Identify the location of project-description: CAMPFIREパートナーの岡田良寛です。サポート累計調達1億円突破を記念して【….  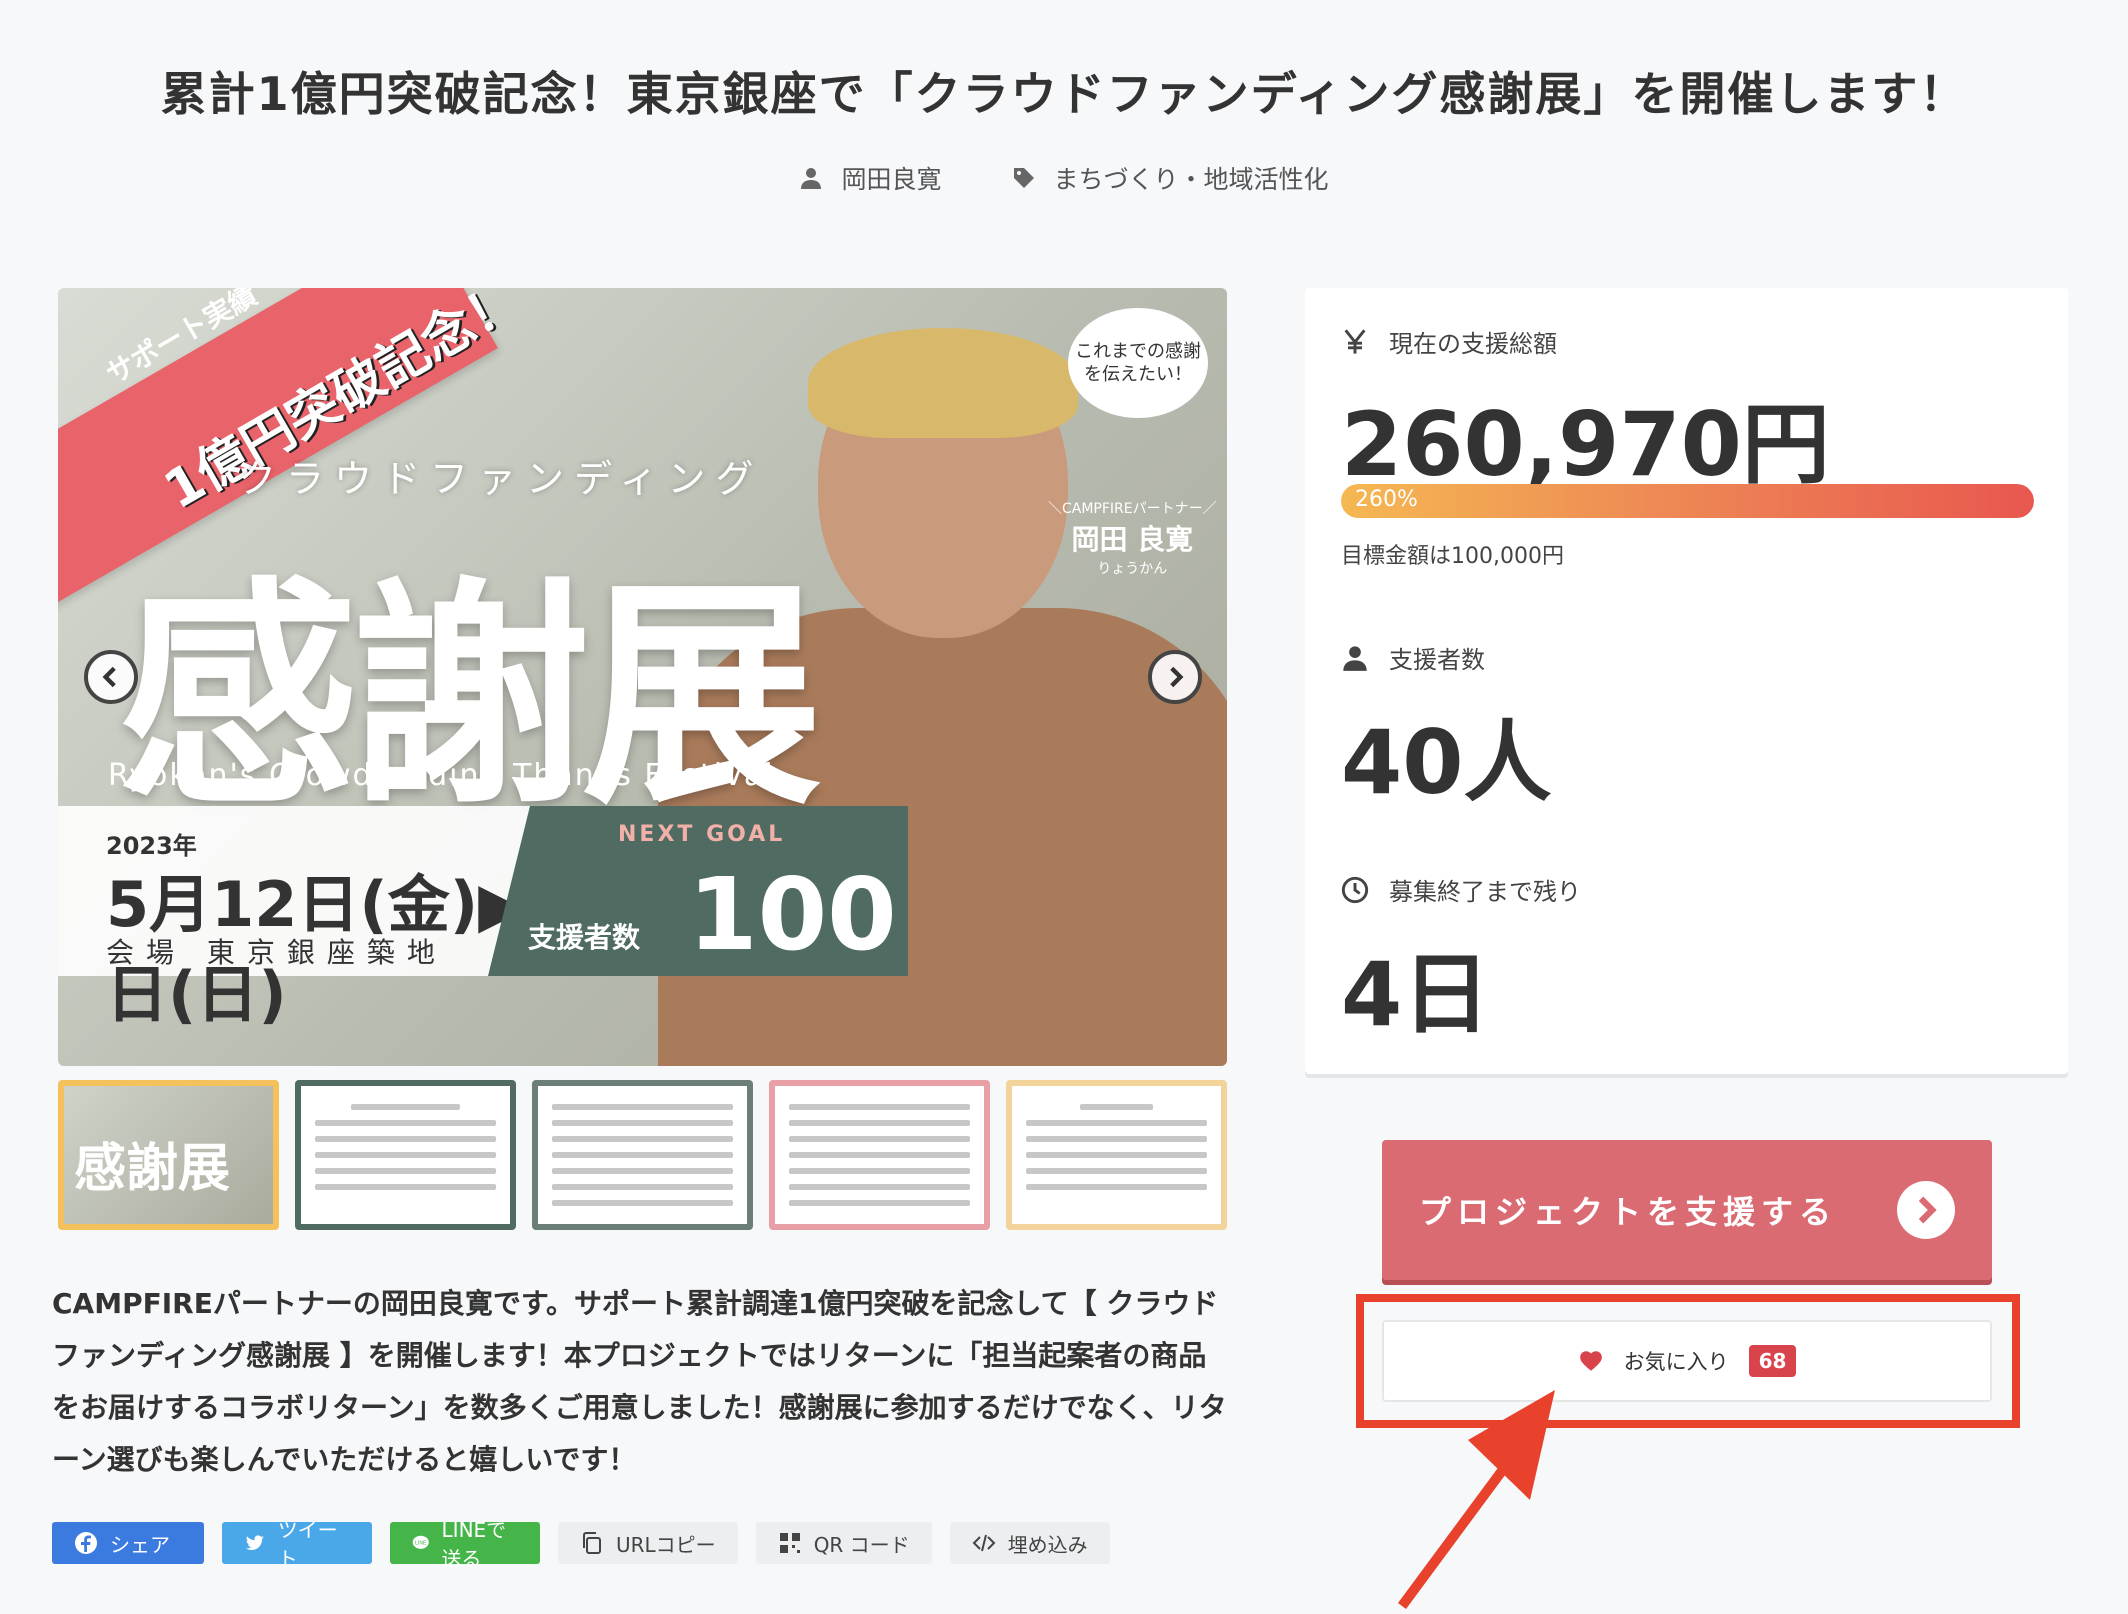
(639, 1381).